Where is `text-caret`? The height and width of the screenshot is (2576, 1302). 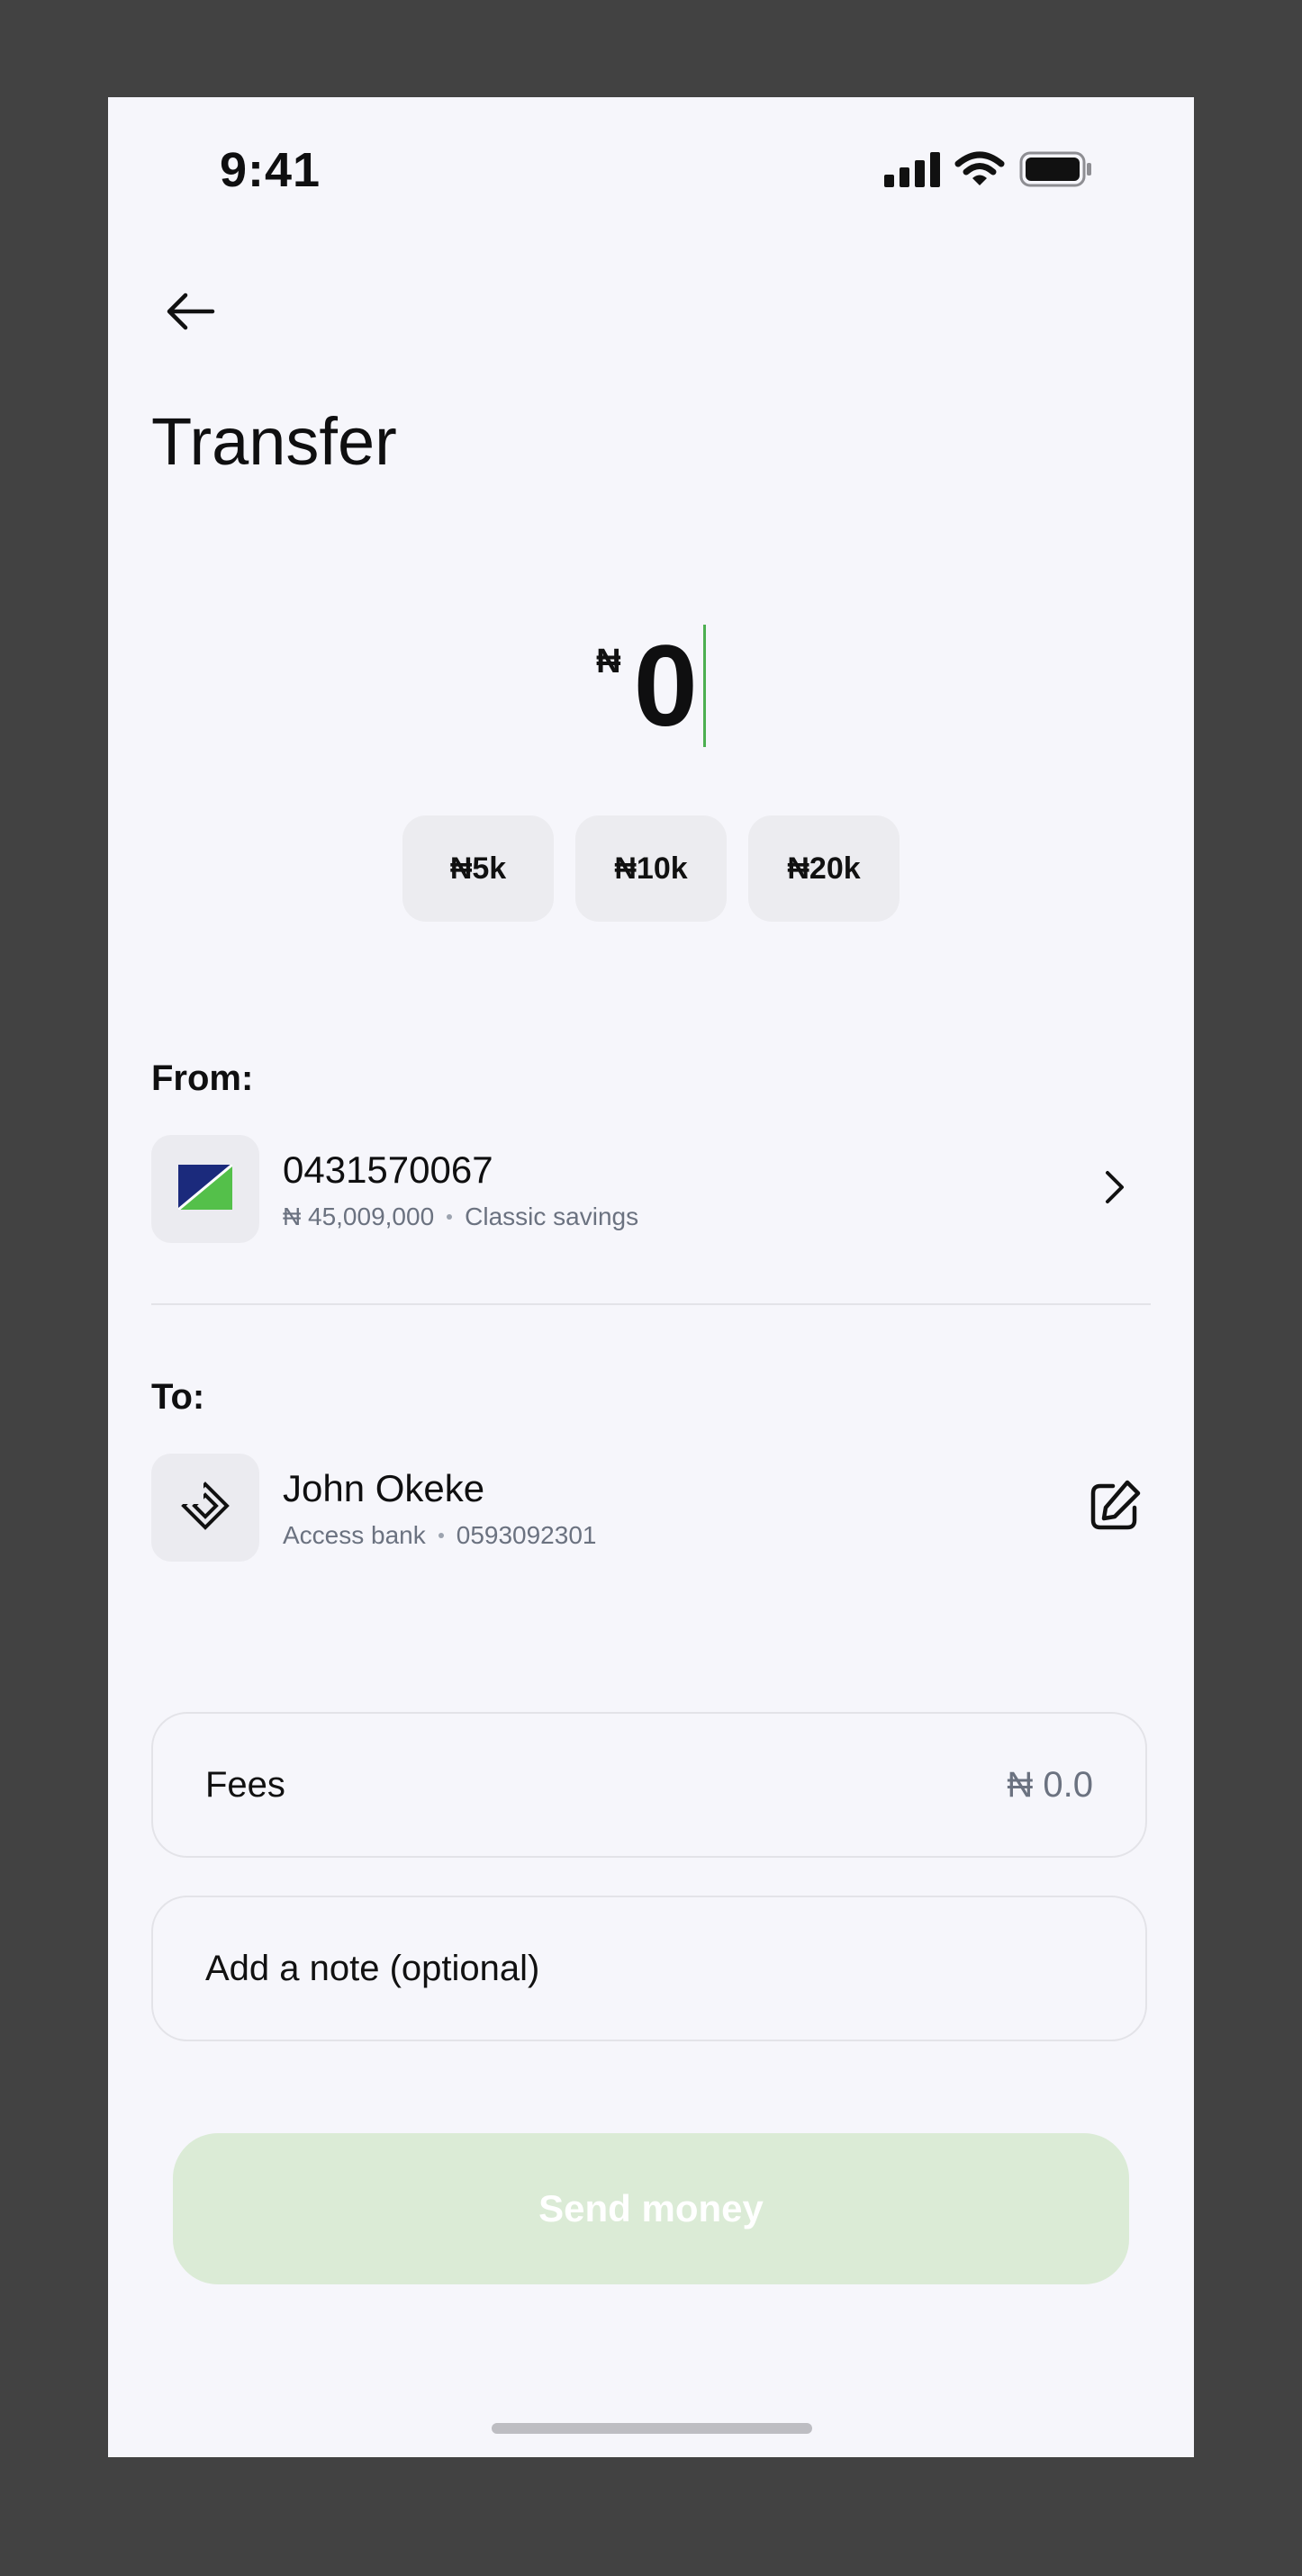
text-caret is located at coordinates (704, 686).